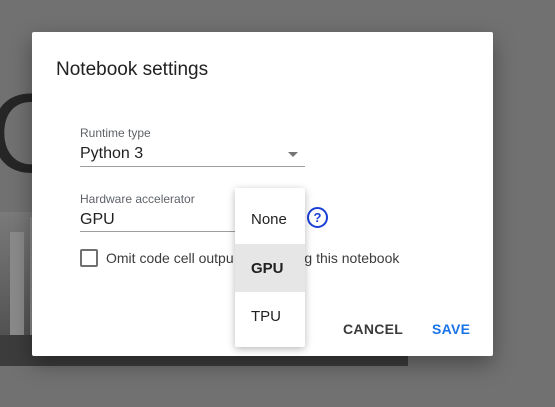  Describe the element at coordinates (373, 329) in the screenshot. I see `cancel-button: CANCEL` at that location.